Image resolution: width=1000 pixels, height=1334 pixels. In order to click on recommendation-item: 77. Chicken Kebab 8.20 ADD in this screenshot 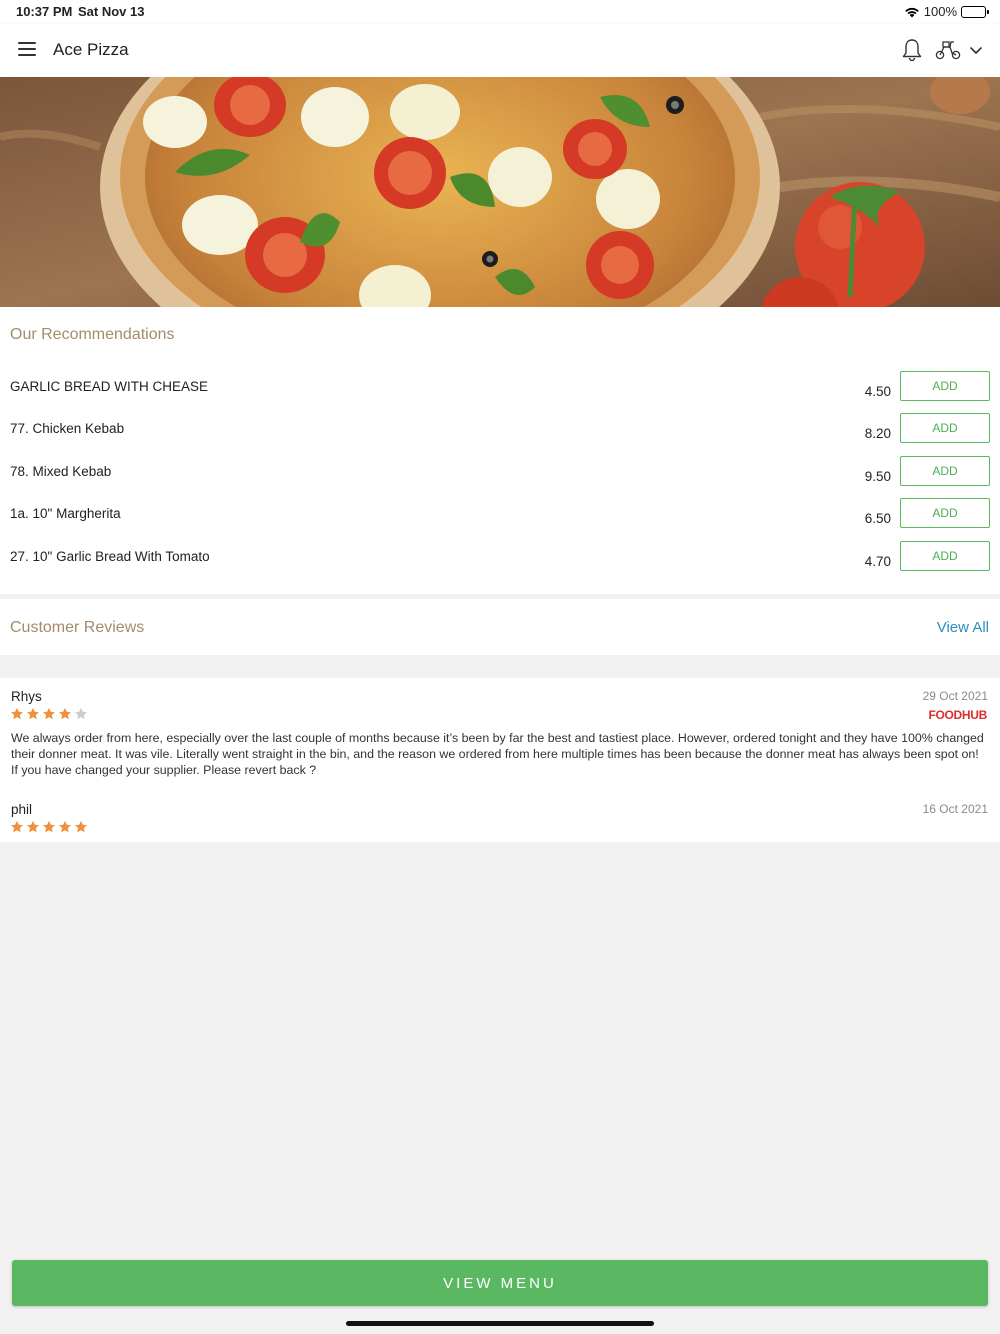, I will do `click(500, 437)`.